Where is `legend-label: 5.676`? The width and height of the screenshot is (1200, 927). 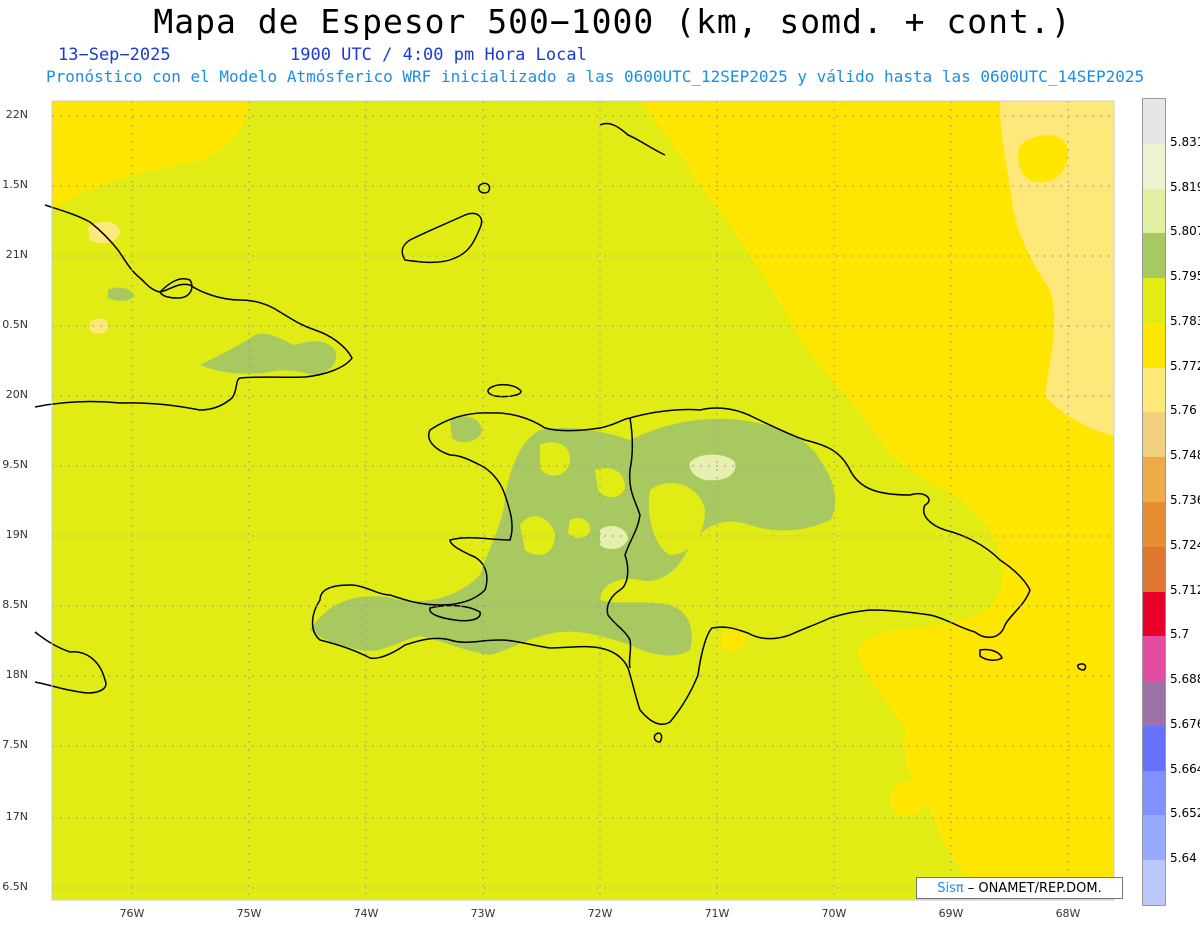
legend-label: 5.676 is located at coordinates (1185, 723).